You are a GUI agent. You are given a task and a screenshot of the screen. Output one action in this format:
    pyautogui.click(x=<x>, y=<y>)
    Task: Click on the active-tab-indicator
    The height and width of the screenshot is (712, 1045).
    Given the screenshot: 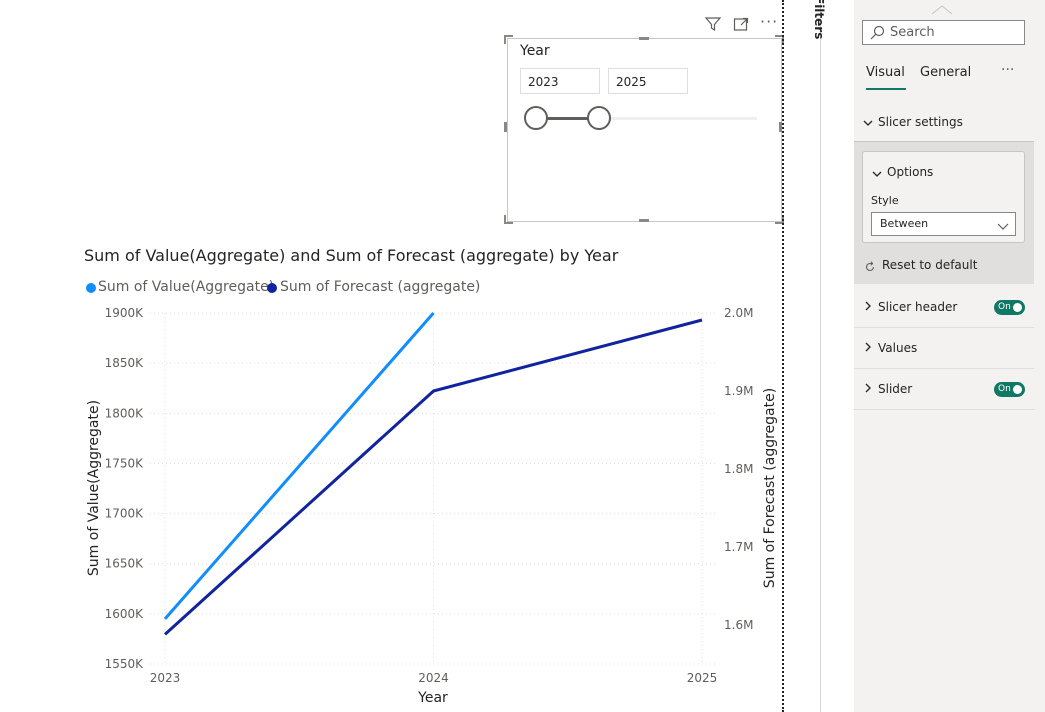 What is the action you would take?
    pyautogui.click(x=886, y=89)
    